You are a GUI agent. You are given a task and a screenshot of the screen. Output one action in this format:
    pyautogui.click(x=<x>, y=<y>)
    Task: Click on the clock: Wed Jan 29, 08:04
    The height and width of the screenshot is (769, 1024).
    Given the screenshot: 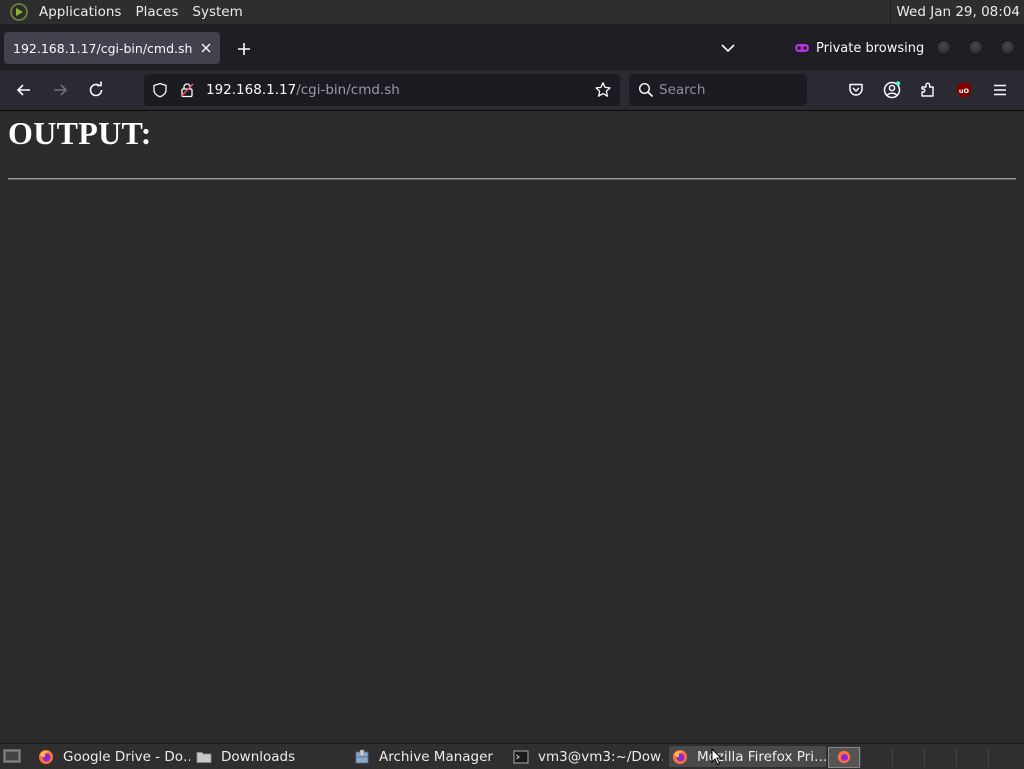 What is the action you would take?
    pyautogui.click(x=954, y=12)
    